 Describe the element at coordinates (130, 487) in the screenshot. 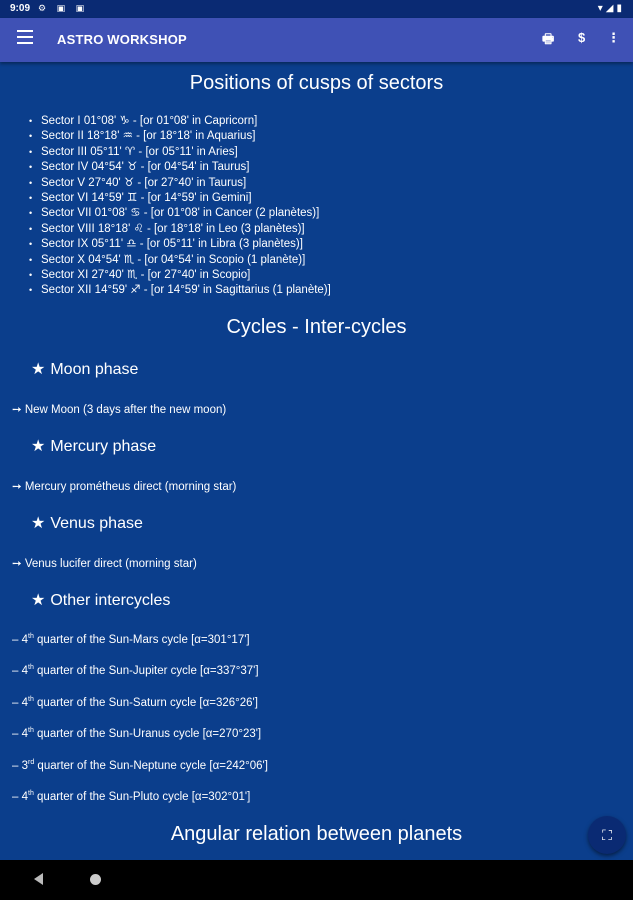

I see `mercury-phase-text: Mercury prométheus direct (morning star)` at that location.